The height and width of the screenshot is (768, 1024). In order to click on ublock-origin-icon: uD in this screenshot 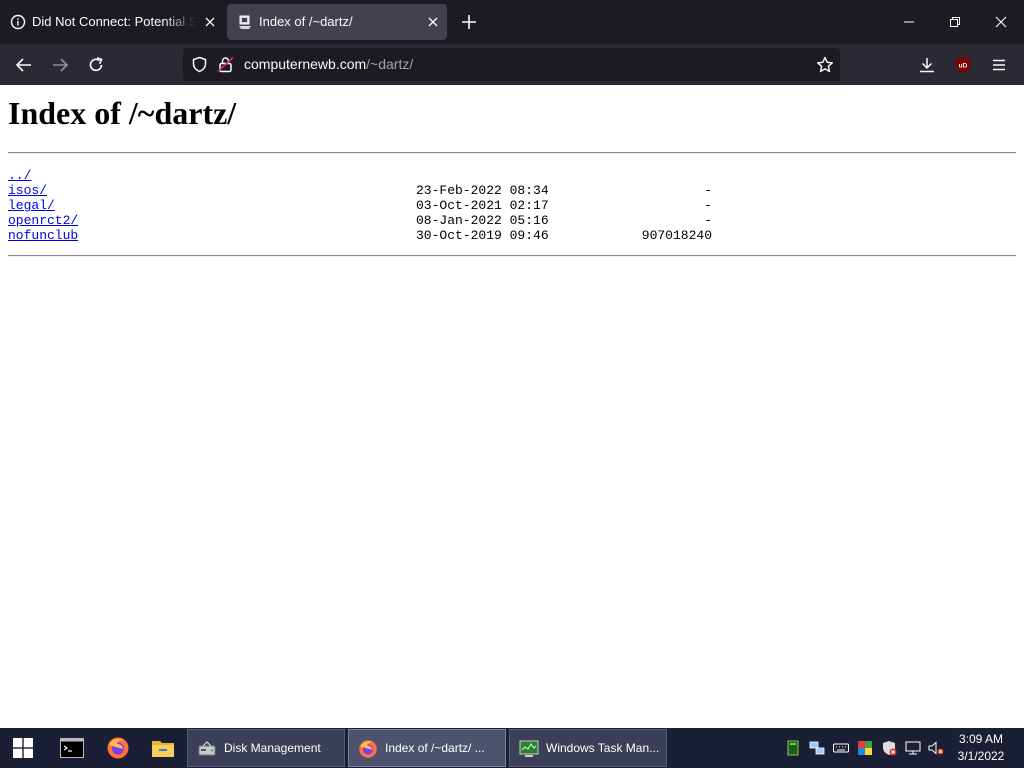, I will do `click(963, 65)`.